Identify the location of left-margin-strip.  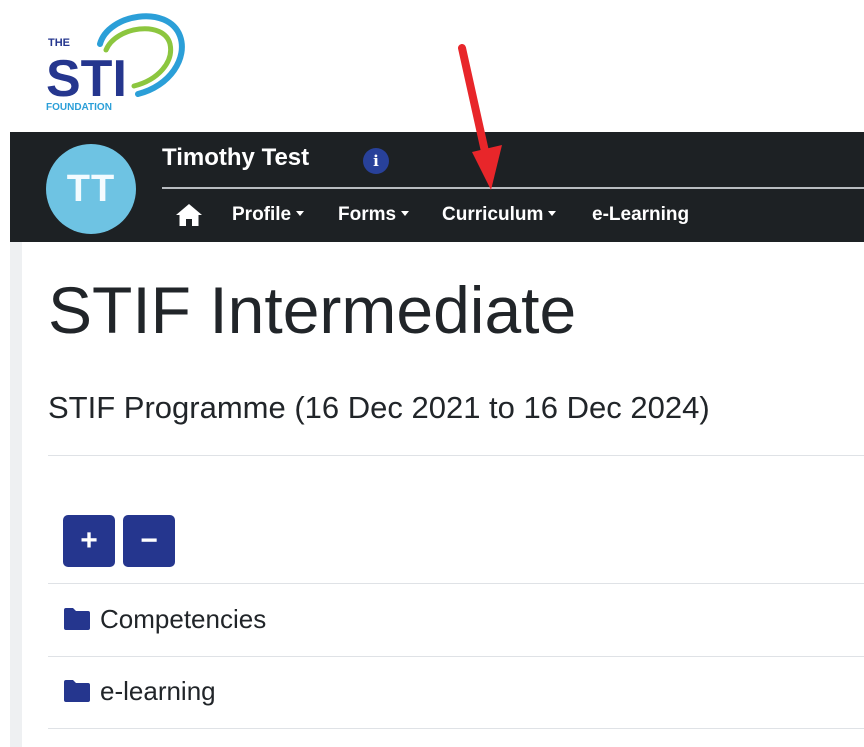
(16, 494).